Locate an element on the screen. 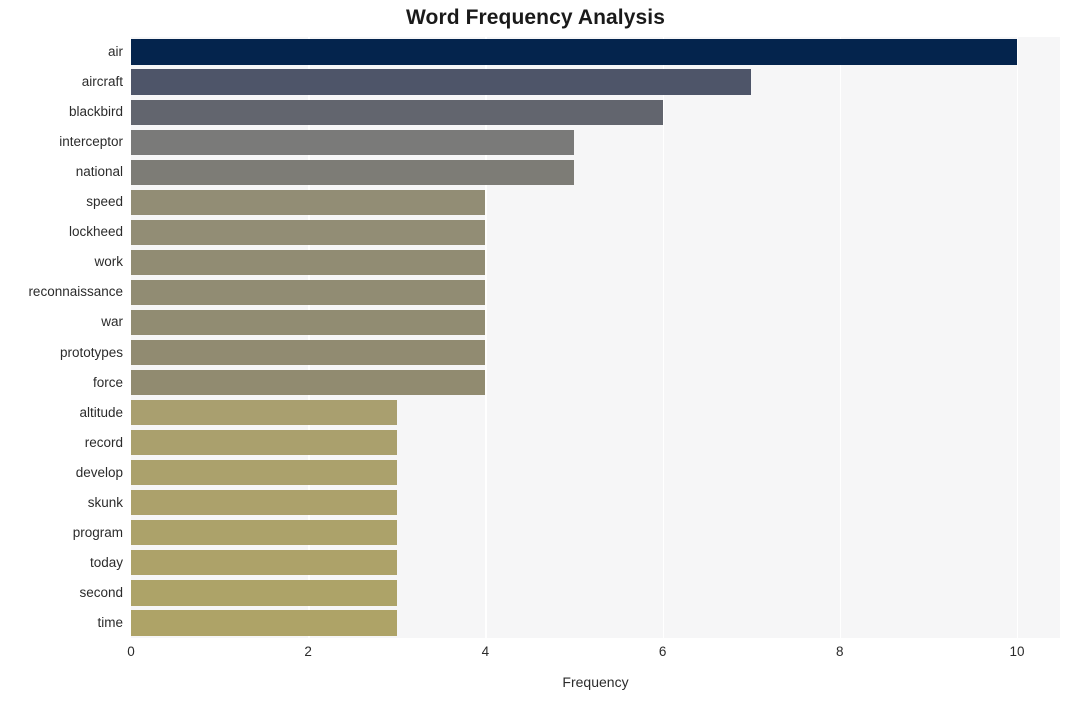 This screenshot has height=701, width=1071. y-tick-label-prototypes: prototypes is located at coordinates (91, 352).